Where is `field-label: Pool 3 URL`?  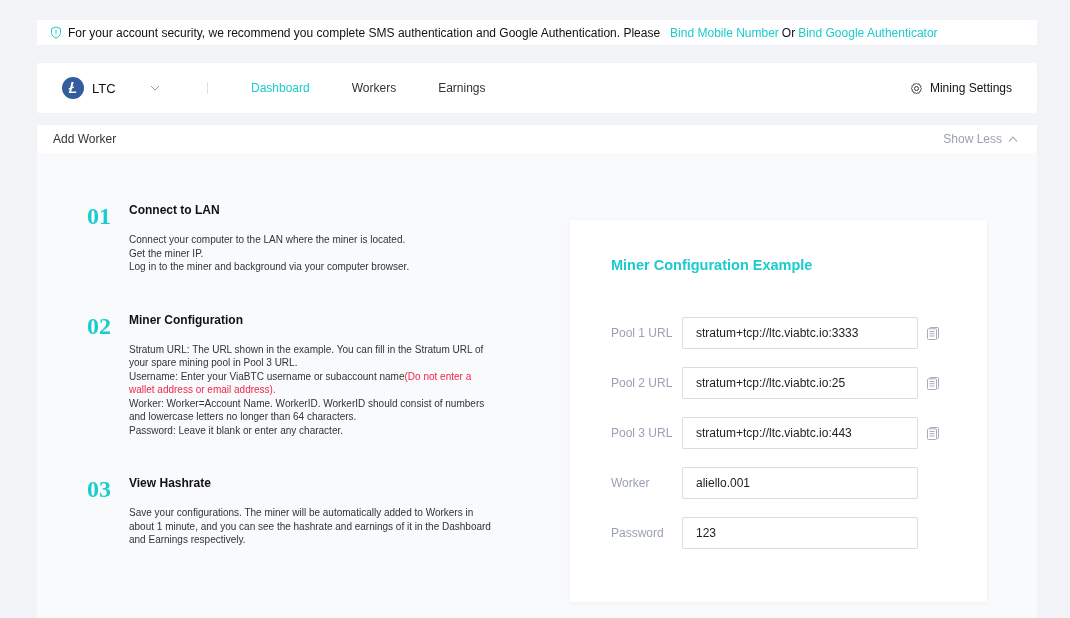 field-label: Pool 3 URL is located at coordinates (642, 433).